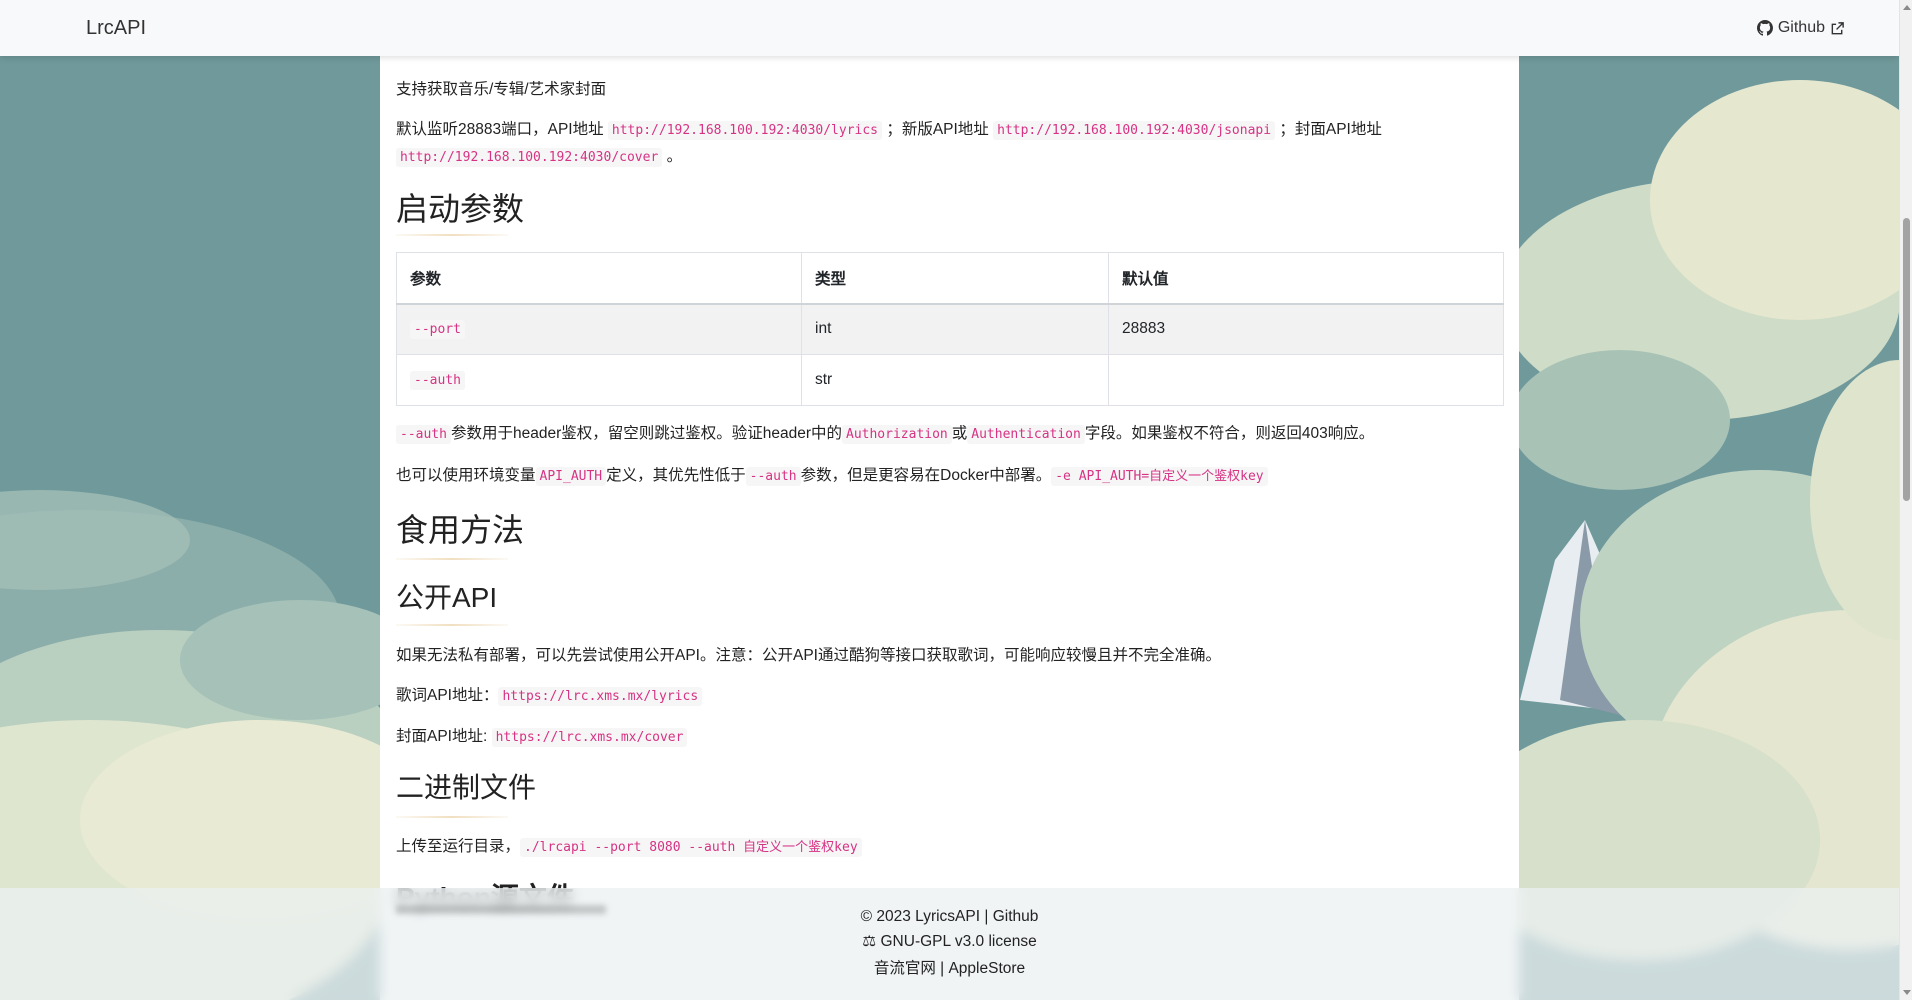  What do you see at coordinates (589, 737) in the screenshot?
I see `cover-api-url-code: https://lrc.xms.mx/cover` at bounding box center [589, 737].